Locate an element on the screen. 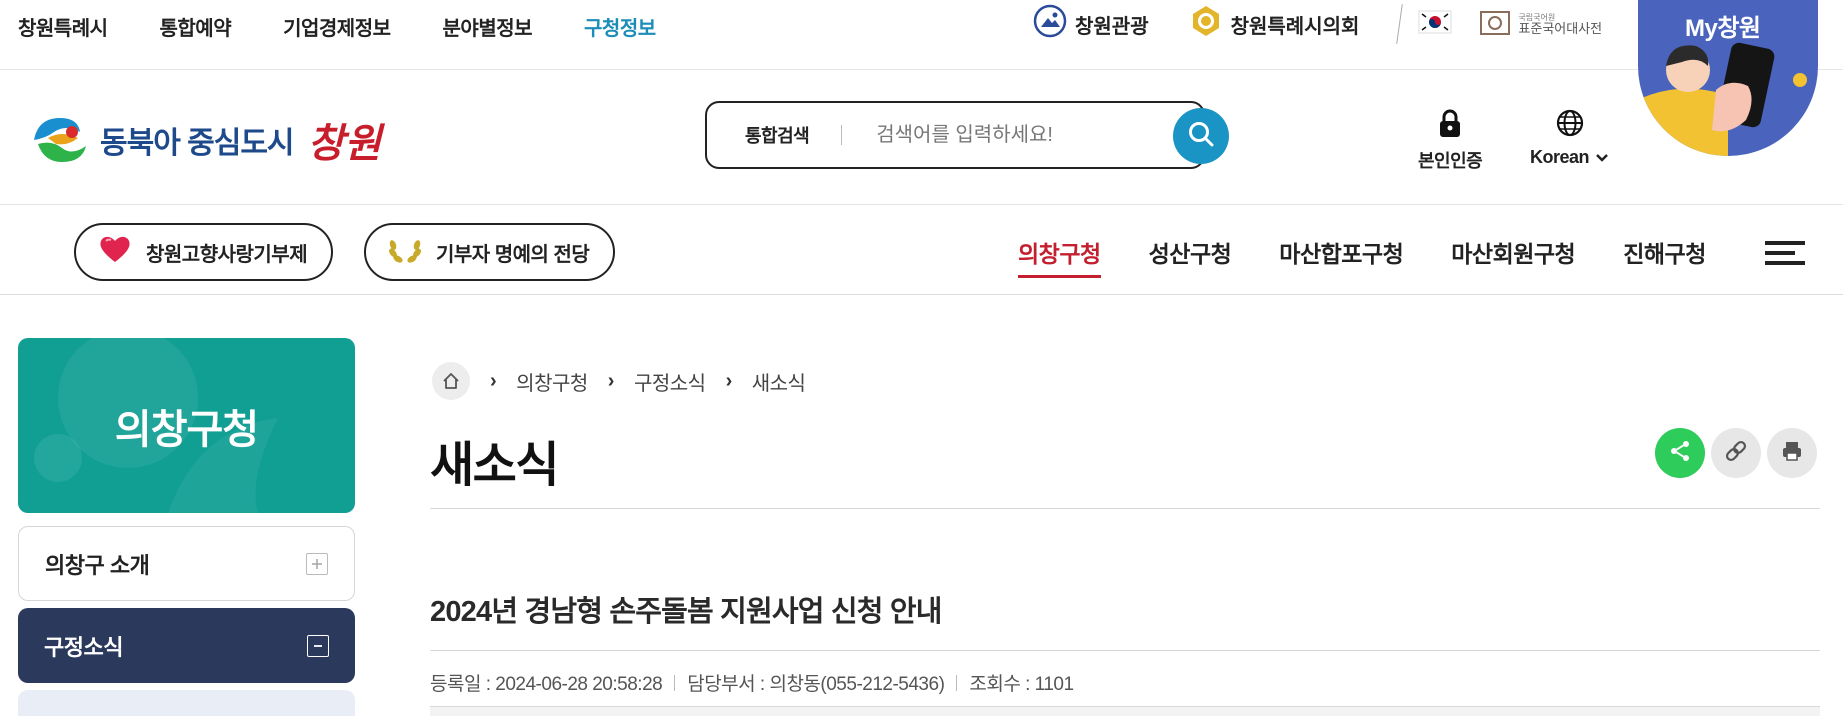 This screenshot has height=716, width=1843. hometown-donation-label: 창원고향사랑기부제 is located at coordinates (227, 254).